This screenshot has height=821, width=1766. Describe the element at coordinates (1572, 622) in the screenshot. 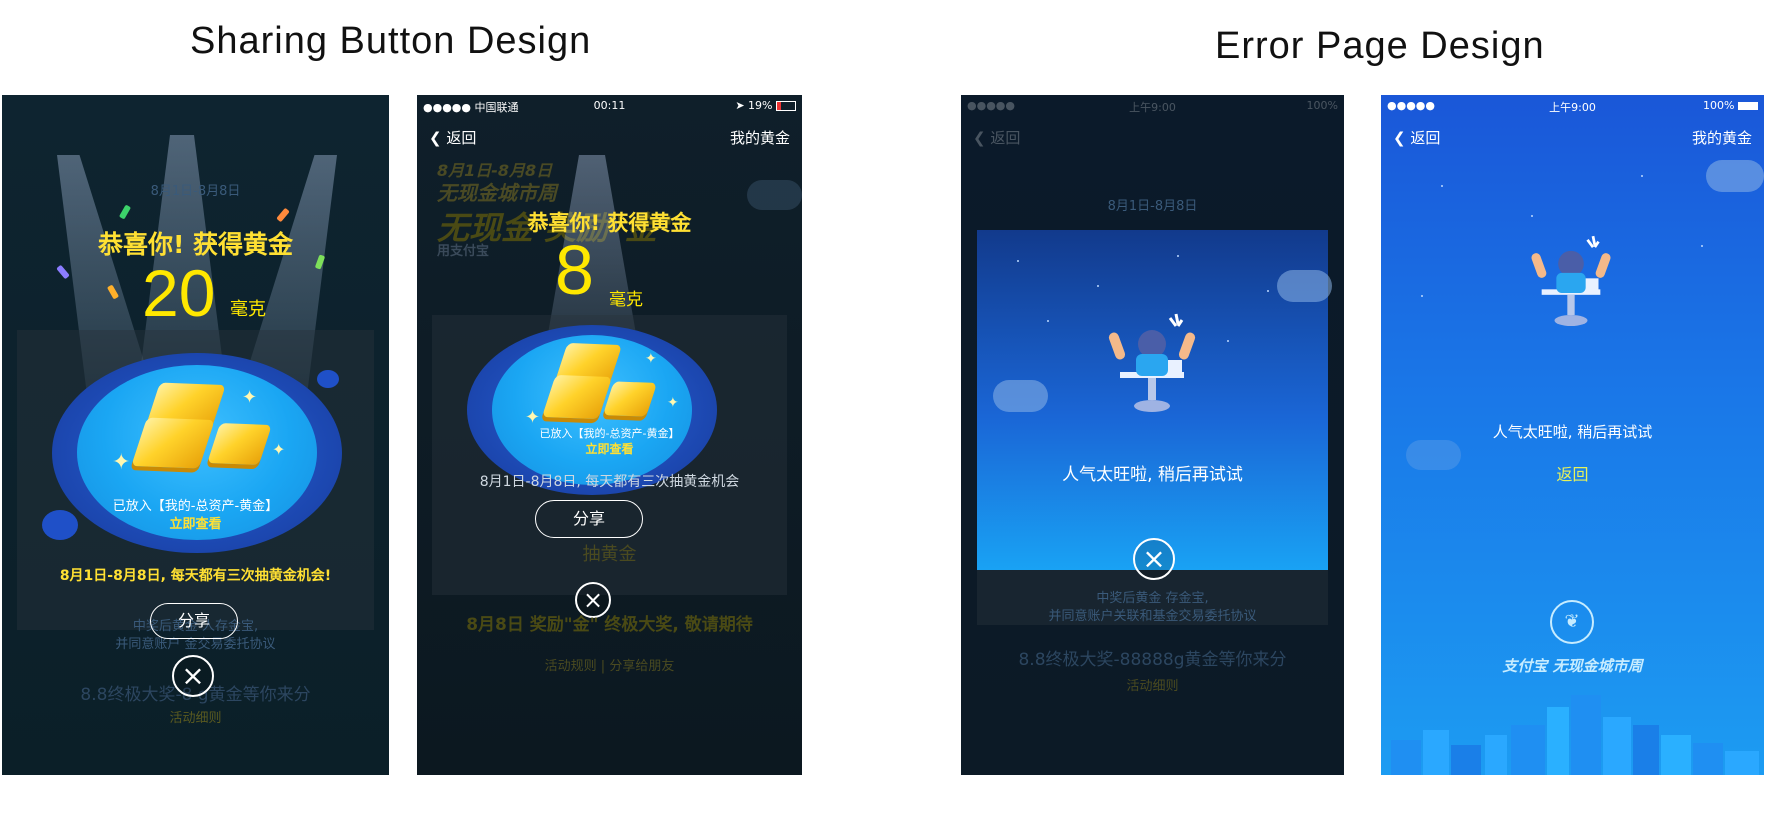

I see `alipay-logo-icon: ❦` at that location.